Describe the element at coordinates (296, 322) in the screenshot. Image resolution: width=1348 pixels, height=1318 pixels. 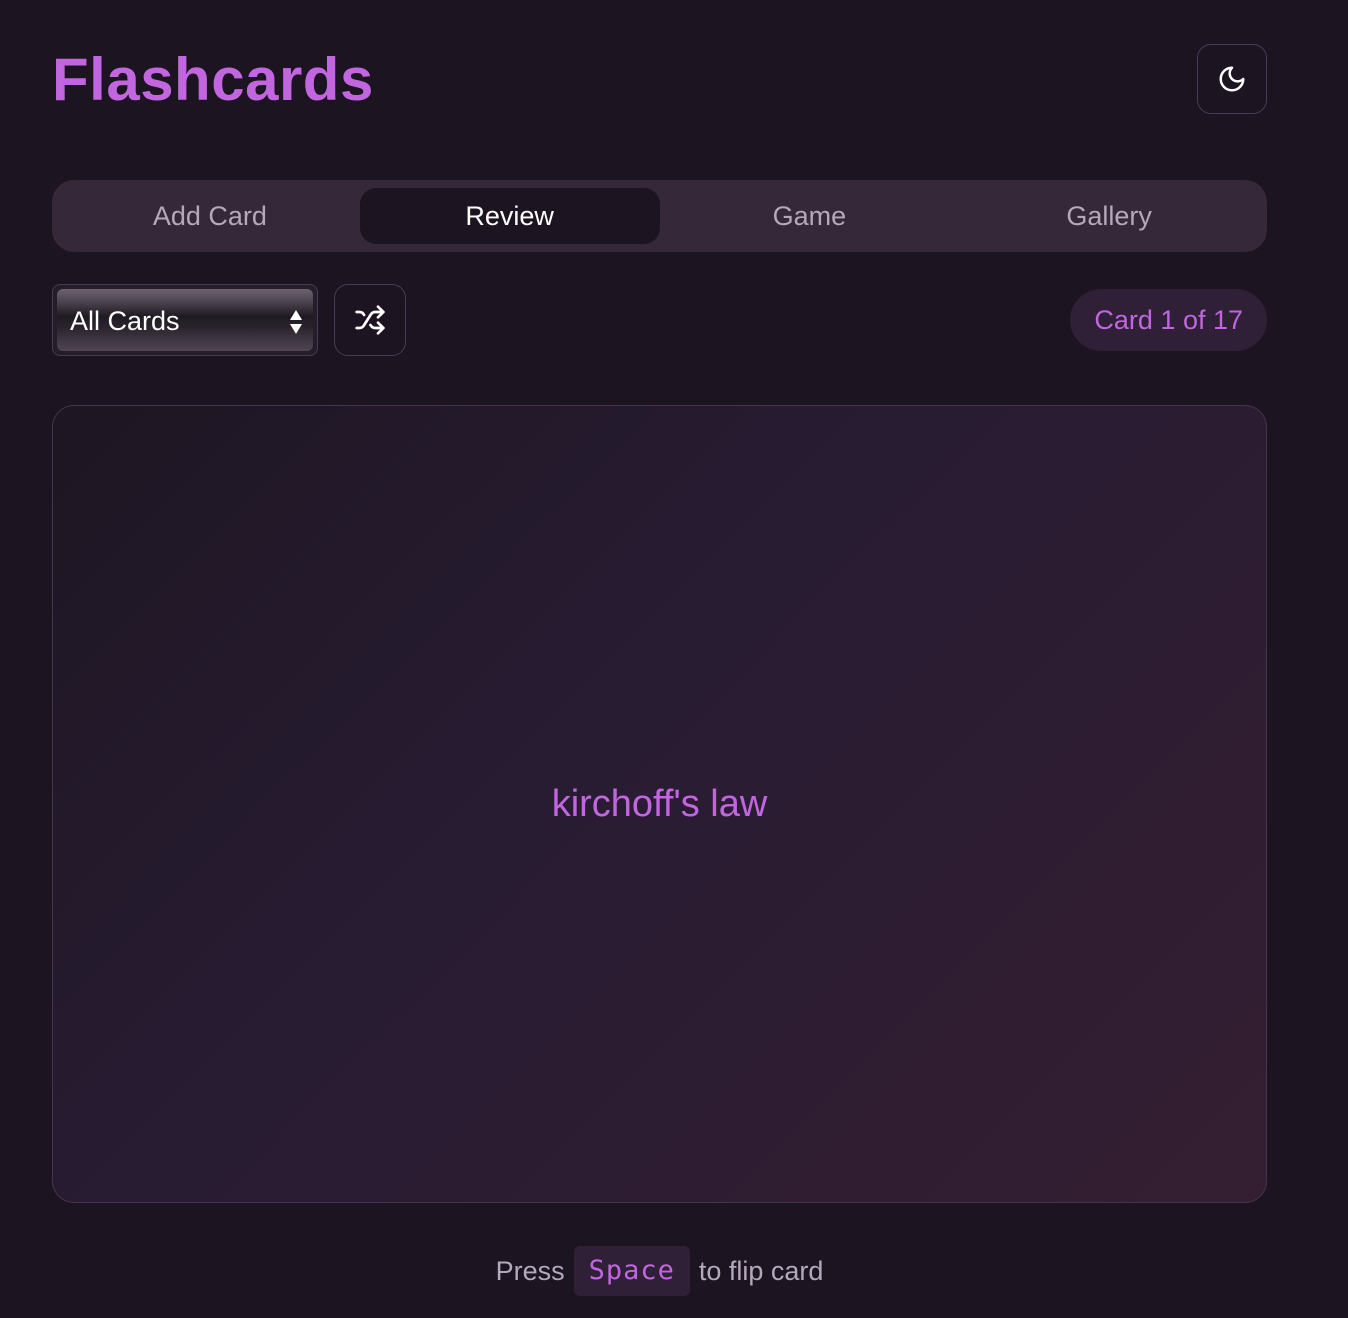
I see `up-down-arrows-icon` at that location.